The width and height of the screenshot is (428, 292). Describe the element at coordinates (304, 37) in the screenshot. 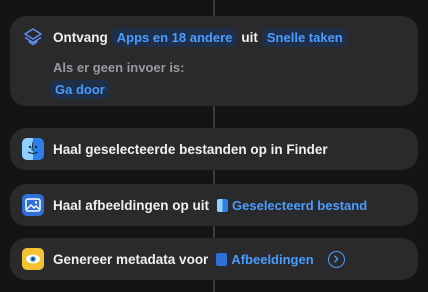

I see `source-token: Snelle taken` at that location.